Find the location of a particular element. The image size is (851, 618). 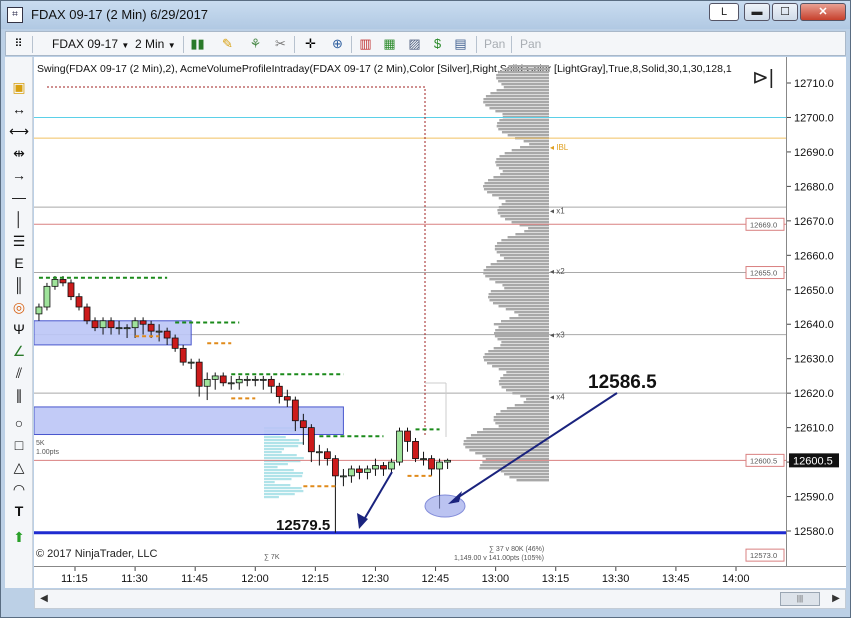

scroll-right-icon: ▶ is located at coordinates (836, 599).